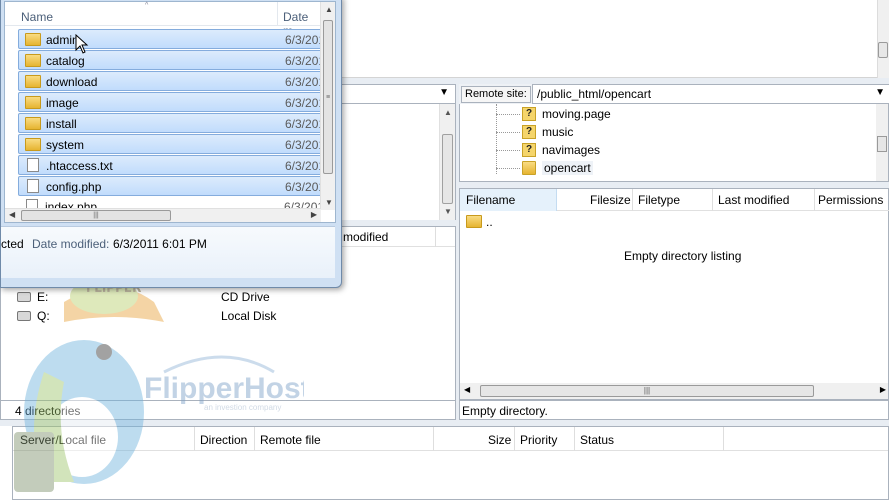  I want to click on column-filetype: Filetype, so click(659, 200).